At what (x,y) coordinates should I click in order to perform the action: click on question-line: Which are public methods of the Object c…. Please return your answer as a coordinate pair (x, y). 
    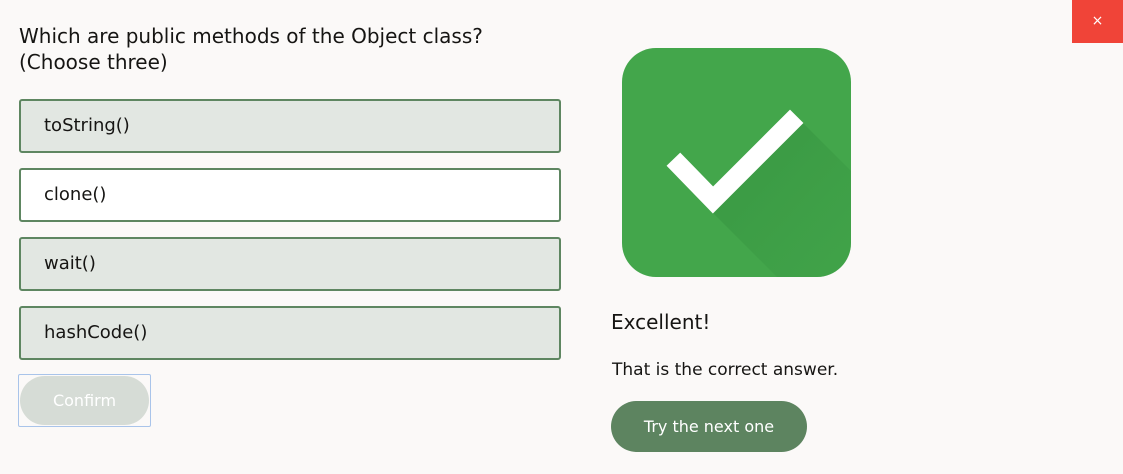
    Looking at the image, I should click on (251, 36).